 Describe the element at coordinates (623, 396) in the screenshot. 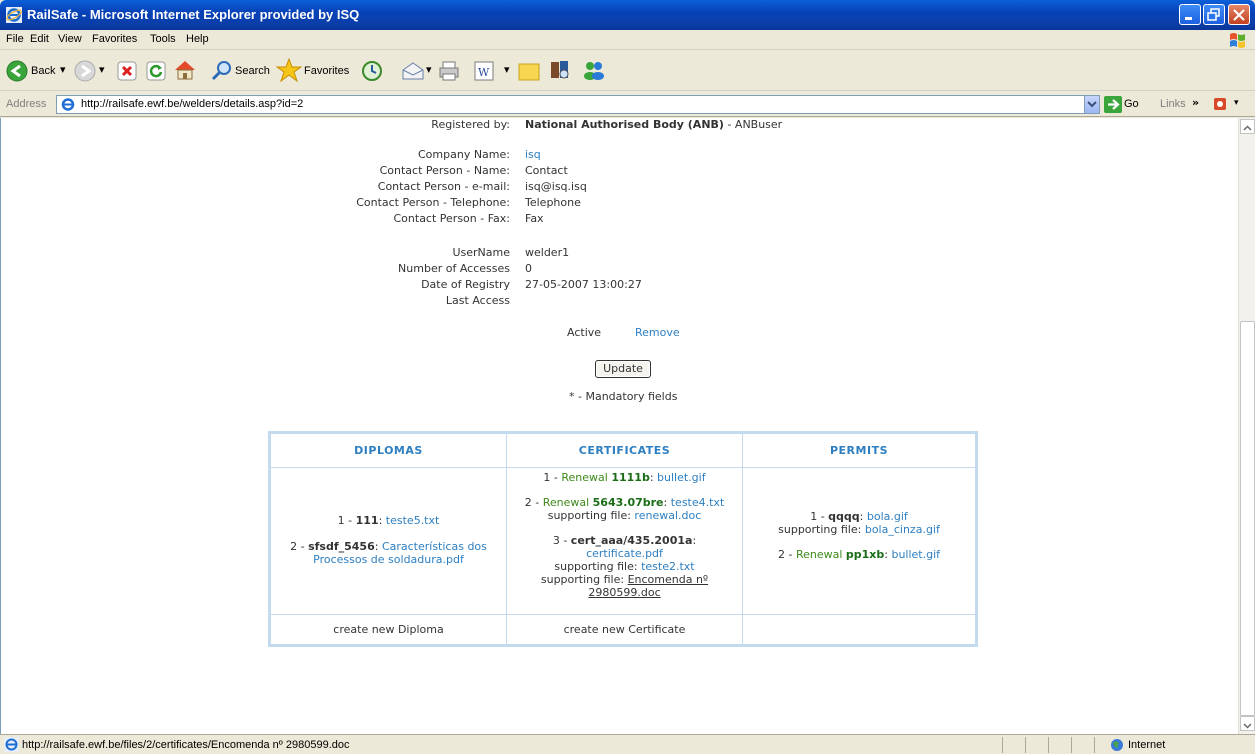

I see `mandatory-note: * - Mandatory fields` at that location.